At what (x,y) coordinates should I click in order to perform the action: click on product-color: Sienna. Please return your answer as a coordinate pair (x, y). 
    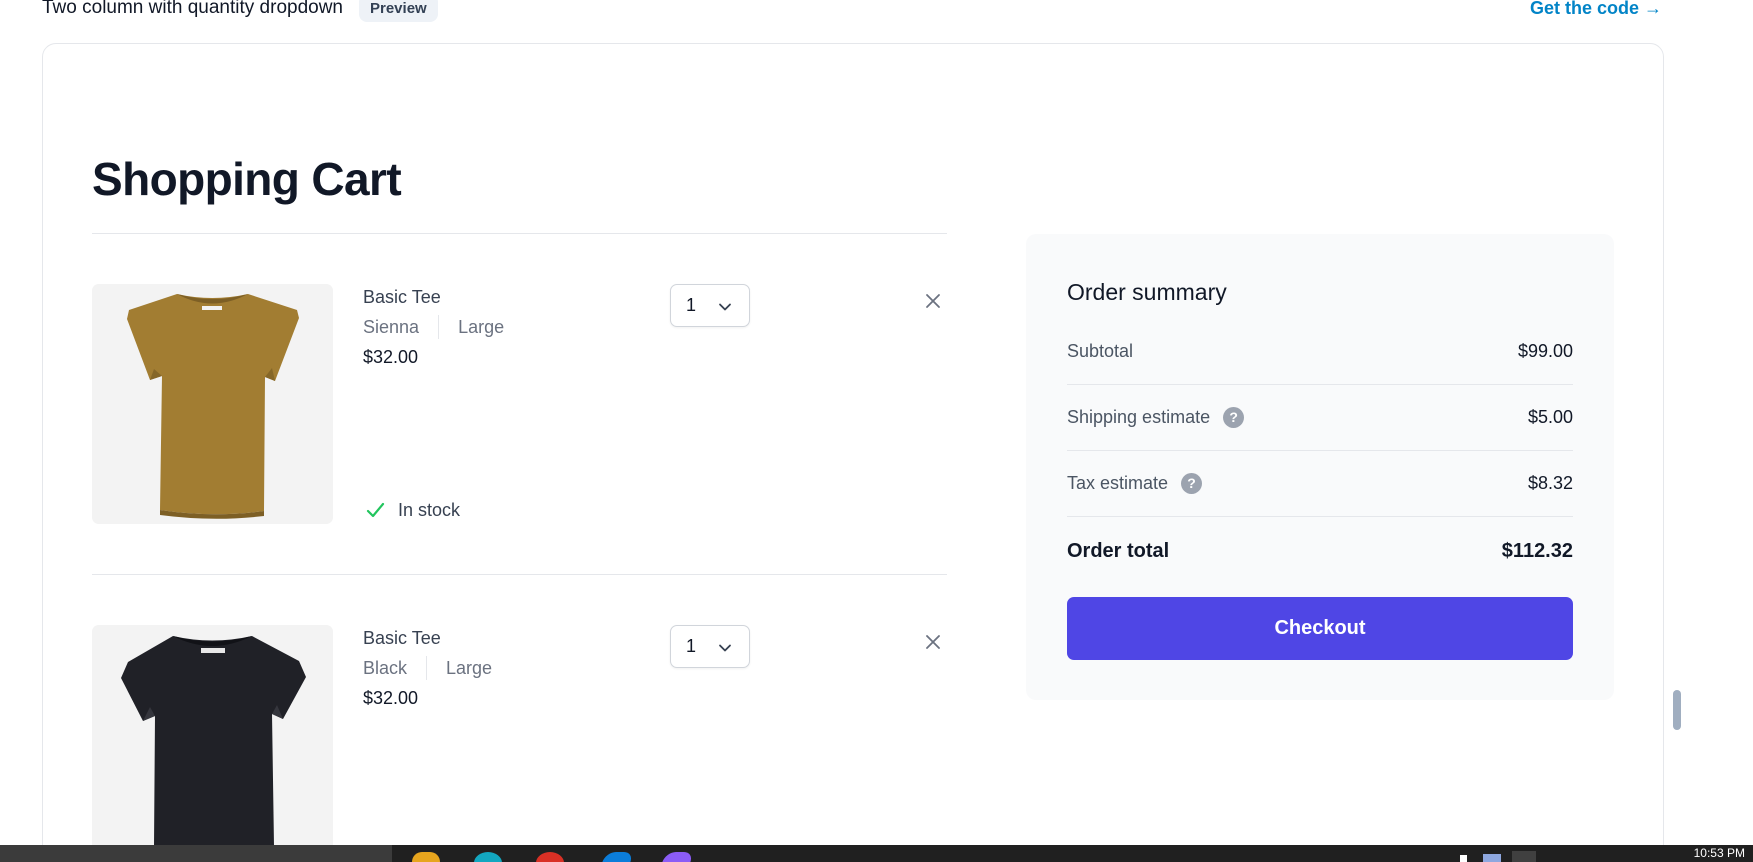
    Looking at the image, I should click on (391, 326).